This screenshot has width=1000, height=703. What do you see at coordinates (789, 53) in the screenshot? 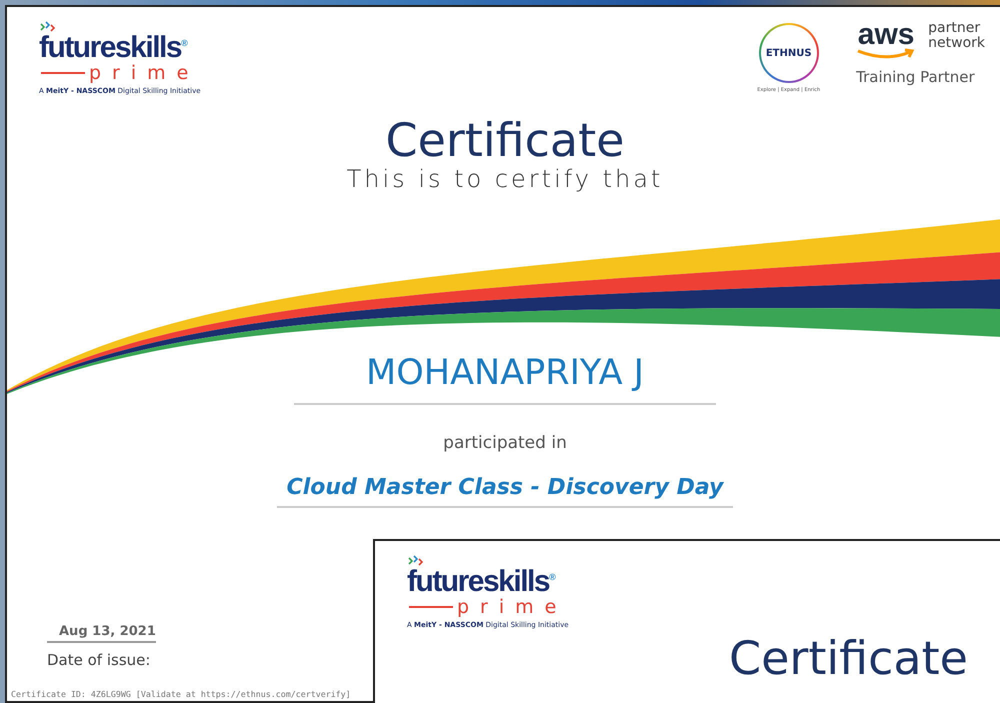
I see `partner-name: ETHNUS` at bounding box center [789, 53].